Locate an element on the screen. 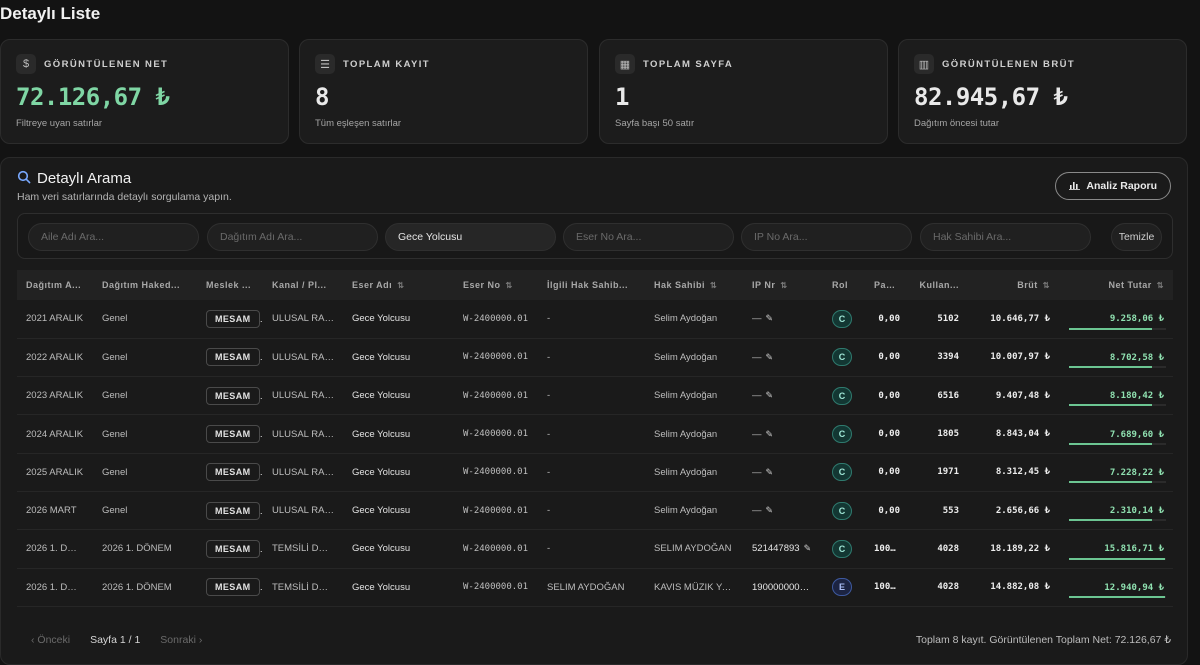 The image size is (1200, 665). cell-usage: 1971 is located at coordinates (948, 472).